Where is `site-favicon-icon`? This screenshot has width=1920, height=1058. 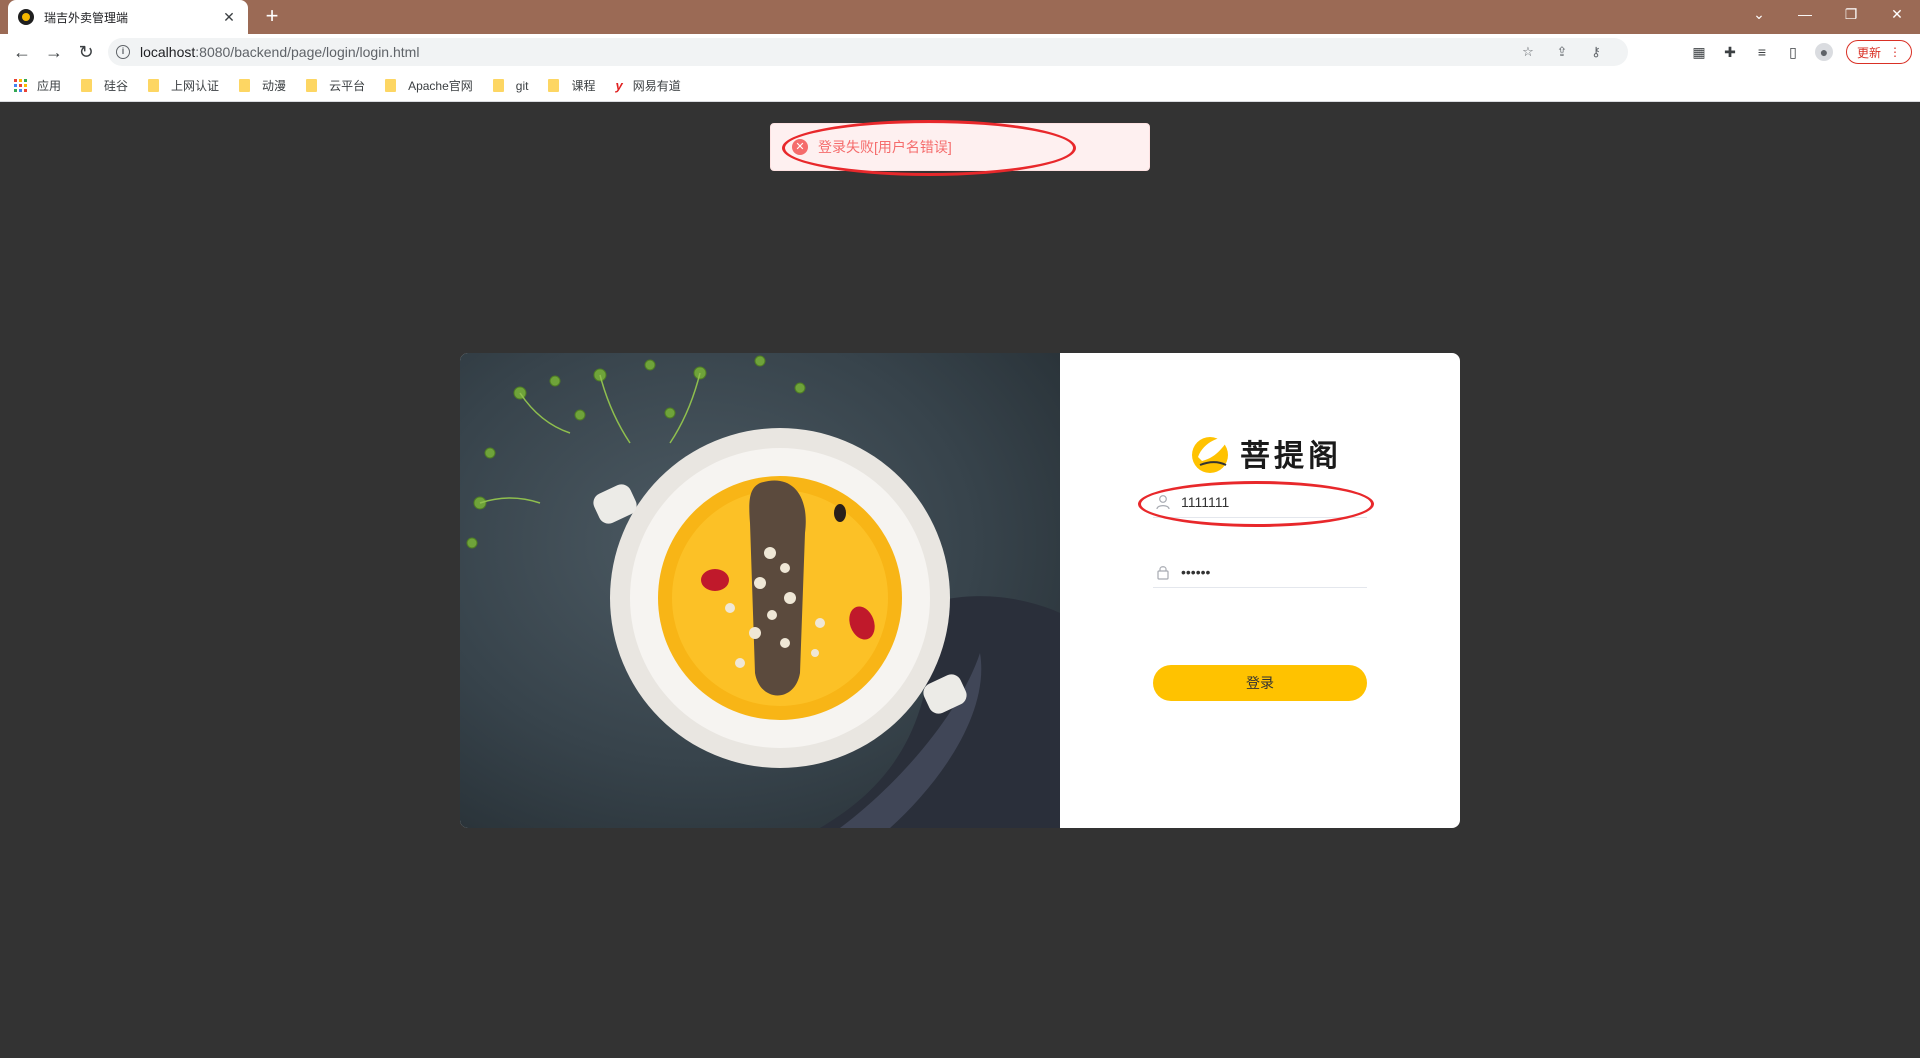
site-favicon-icon is located at coordinates (26, 17).